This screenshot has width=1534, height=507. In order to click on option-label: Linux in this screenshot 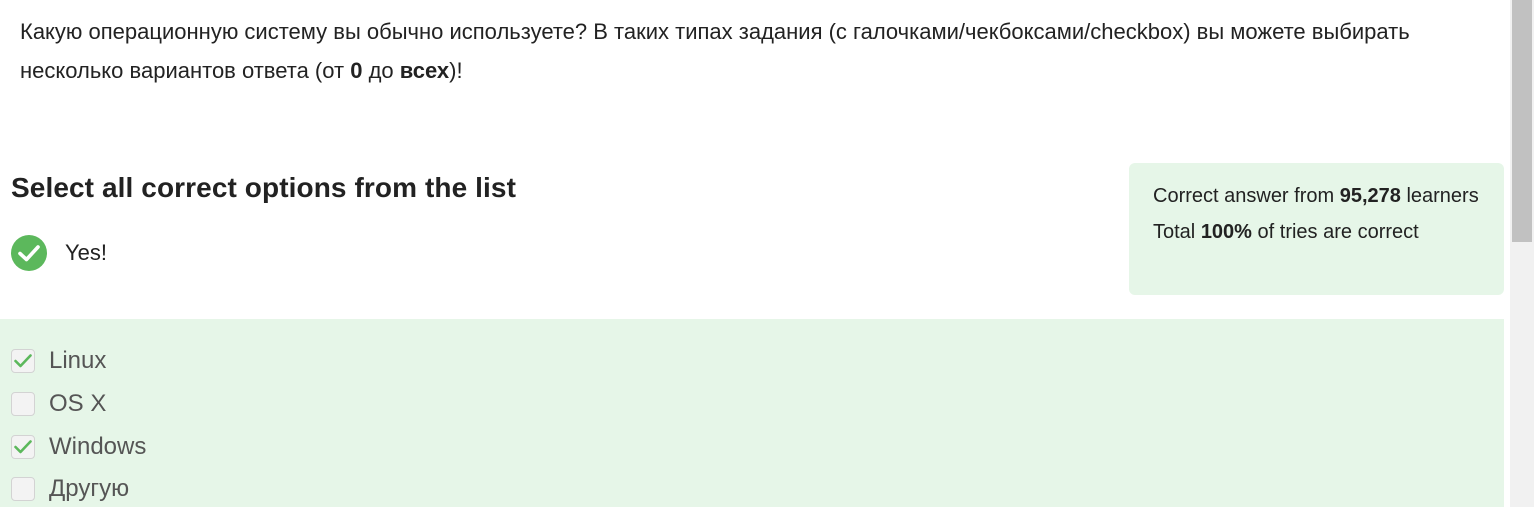, I will do `click(78, 360)`.